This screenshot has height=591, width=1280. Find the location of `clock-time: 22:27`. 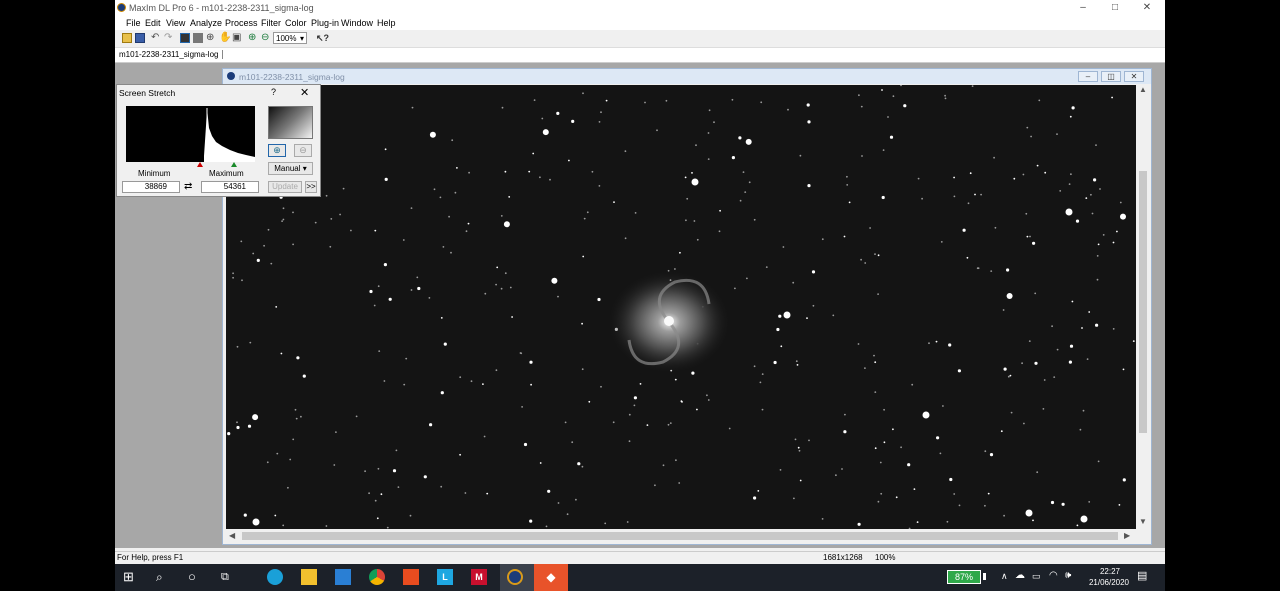

clock-time: 22:27 is located at coordinates (1110, 571).